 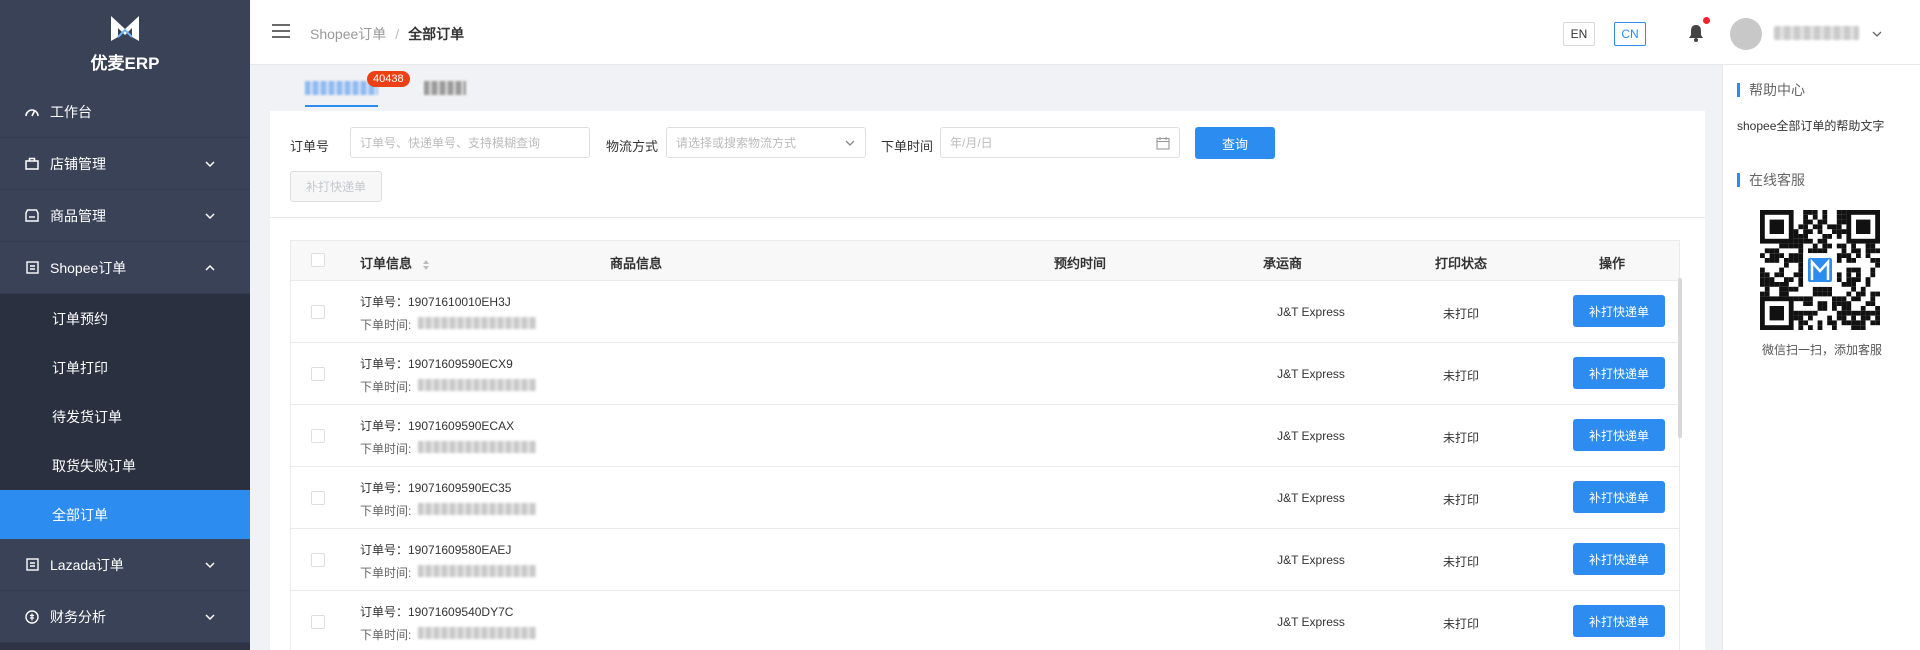 What do you see at coordinates (450, 143) in the screenshot?
I see `order-number-placeholder: 订单号、快递单号、支持模糊查询` at bounding box center [450, 143].